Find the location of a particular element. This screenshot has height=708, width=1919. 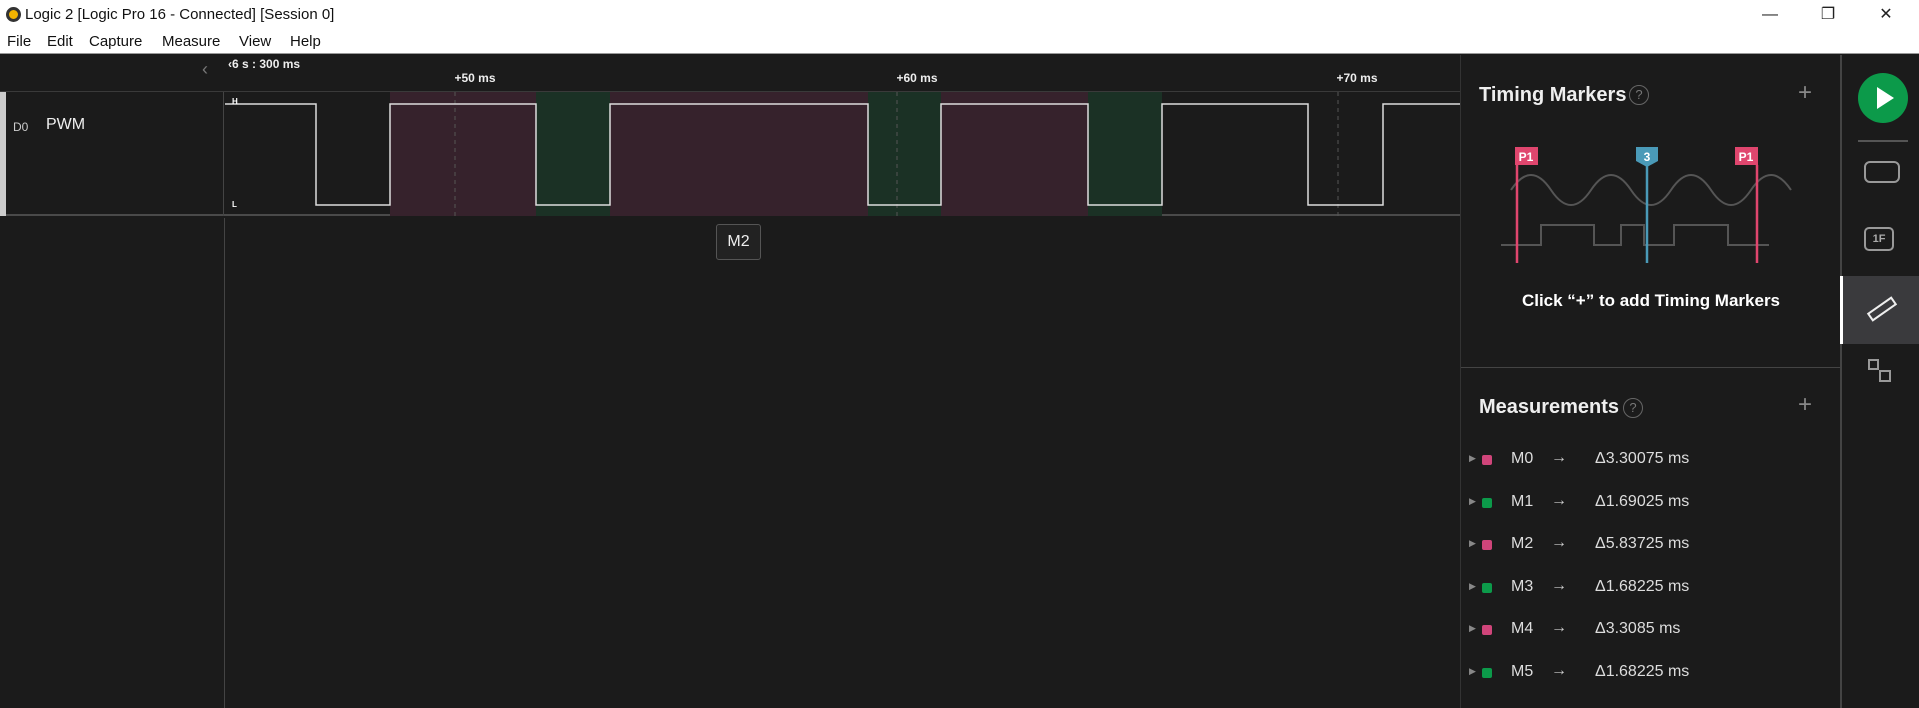

tick-label: +50 ms is located at coordinates (475, 78).